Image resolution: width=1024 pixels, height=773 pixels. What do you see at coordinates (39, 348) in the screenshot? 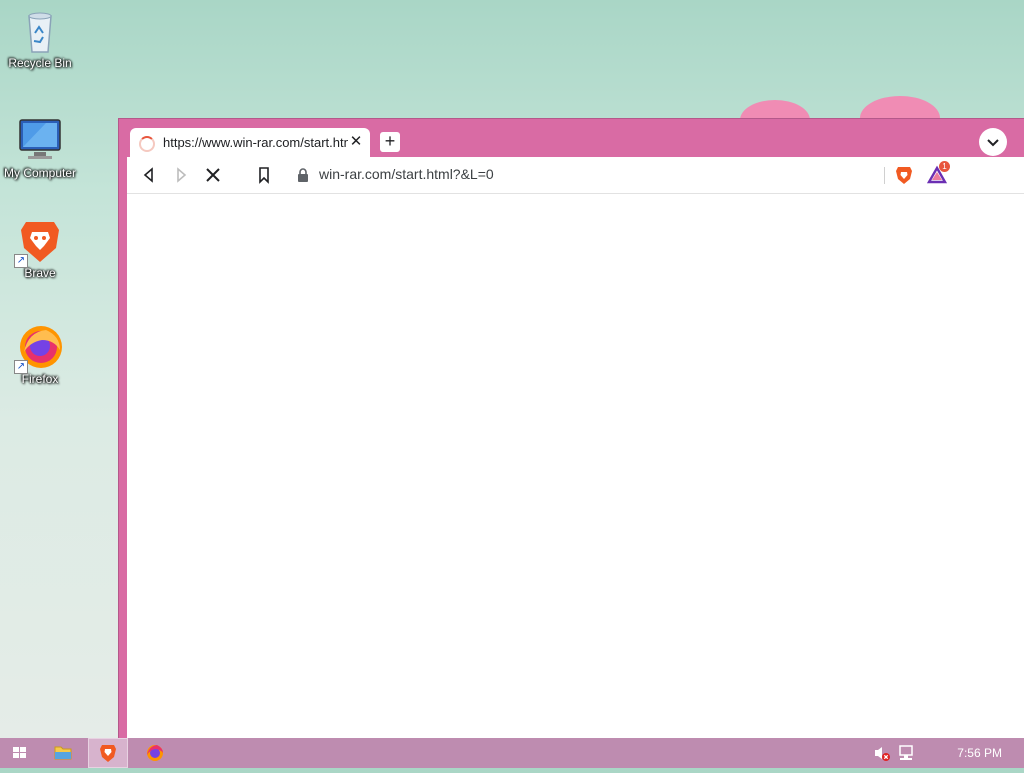
I see `firefox-icon: ↗` at bounding box center [39, 348].